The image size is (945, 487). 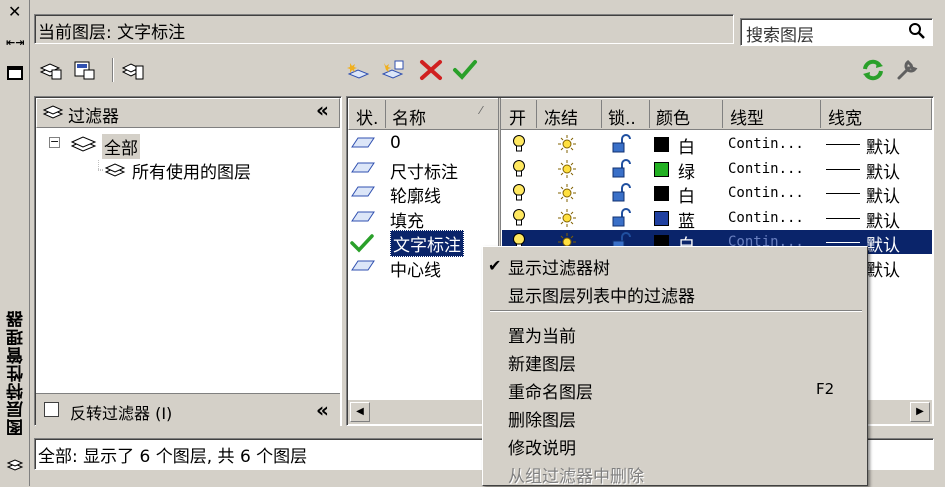 What do you see at coordinates (576, 477) in the screenshot?
I see `menu-item-remove-from-group: 从组过滤器中删除` at bounding box center [576, 477].